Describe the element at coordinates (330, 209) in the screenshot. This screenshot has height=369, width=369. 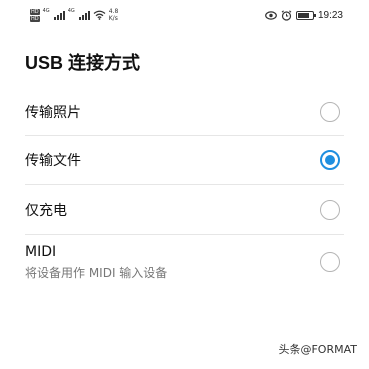
I see `radio-button-charge` at that location.